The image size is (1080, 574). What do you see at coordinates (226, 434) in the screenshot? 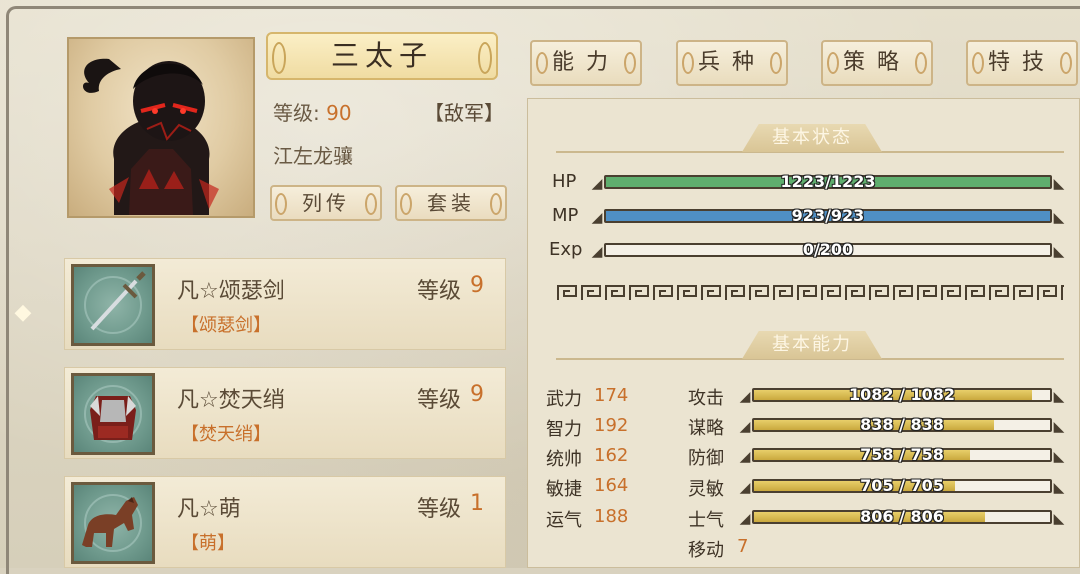
I see `equipment-subname: 【焚天绡】` at bounding box center [226, 434].